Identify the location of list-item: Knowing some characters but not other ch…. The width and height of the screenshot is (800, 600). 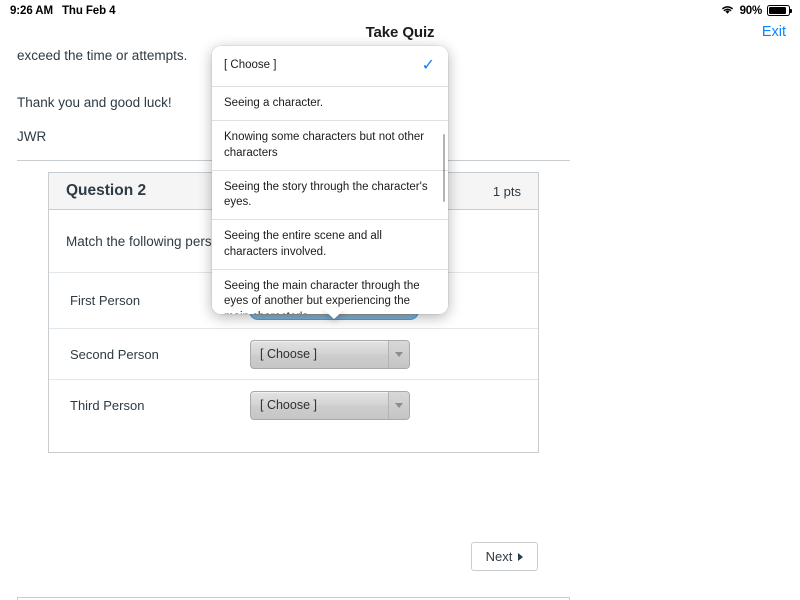
(330, 146).